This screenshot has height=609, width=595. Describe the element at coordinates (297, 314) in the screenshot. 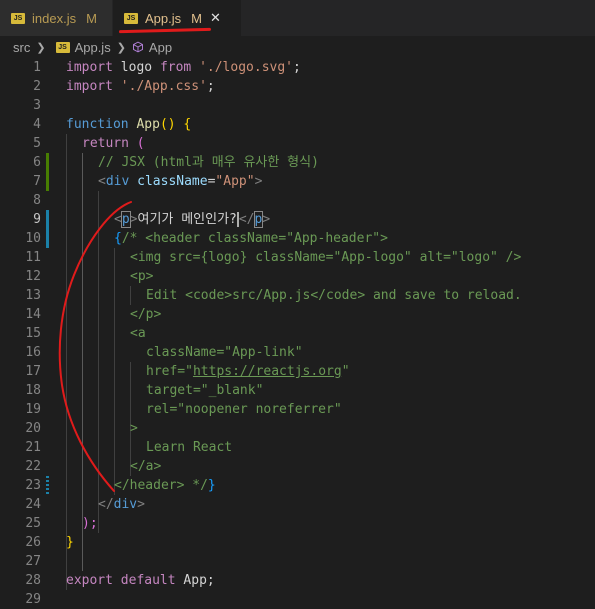

I see `code-line: 14 </p>` at that location.